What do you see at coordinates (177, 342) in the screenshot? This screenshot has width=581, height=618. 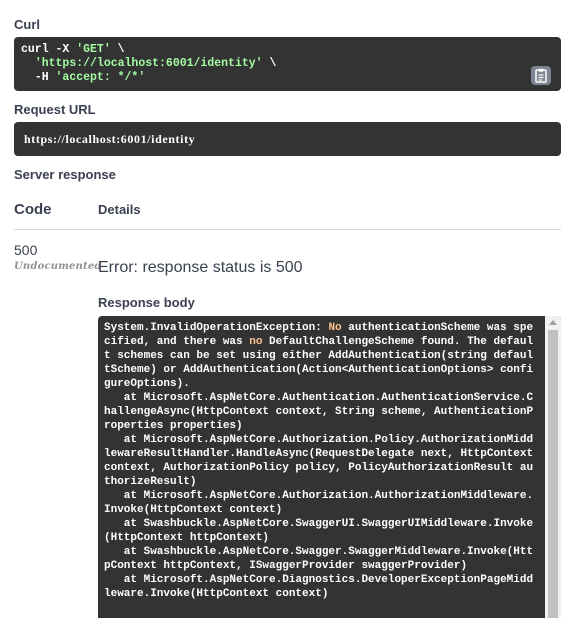 I see `body-text: cified, and there was` at bounding box center [177, 342].